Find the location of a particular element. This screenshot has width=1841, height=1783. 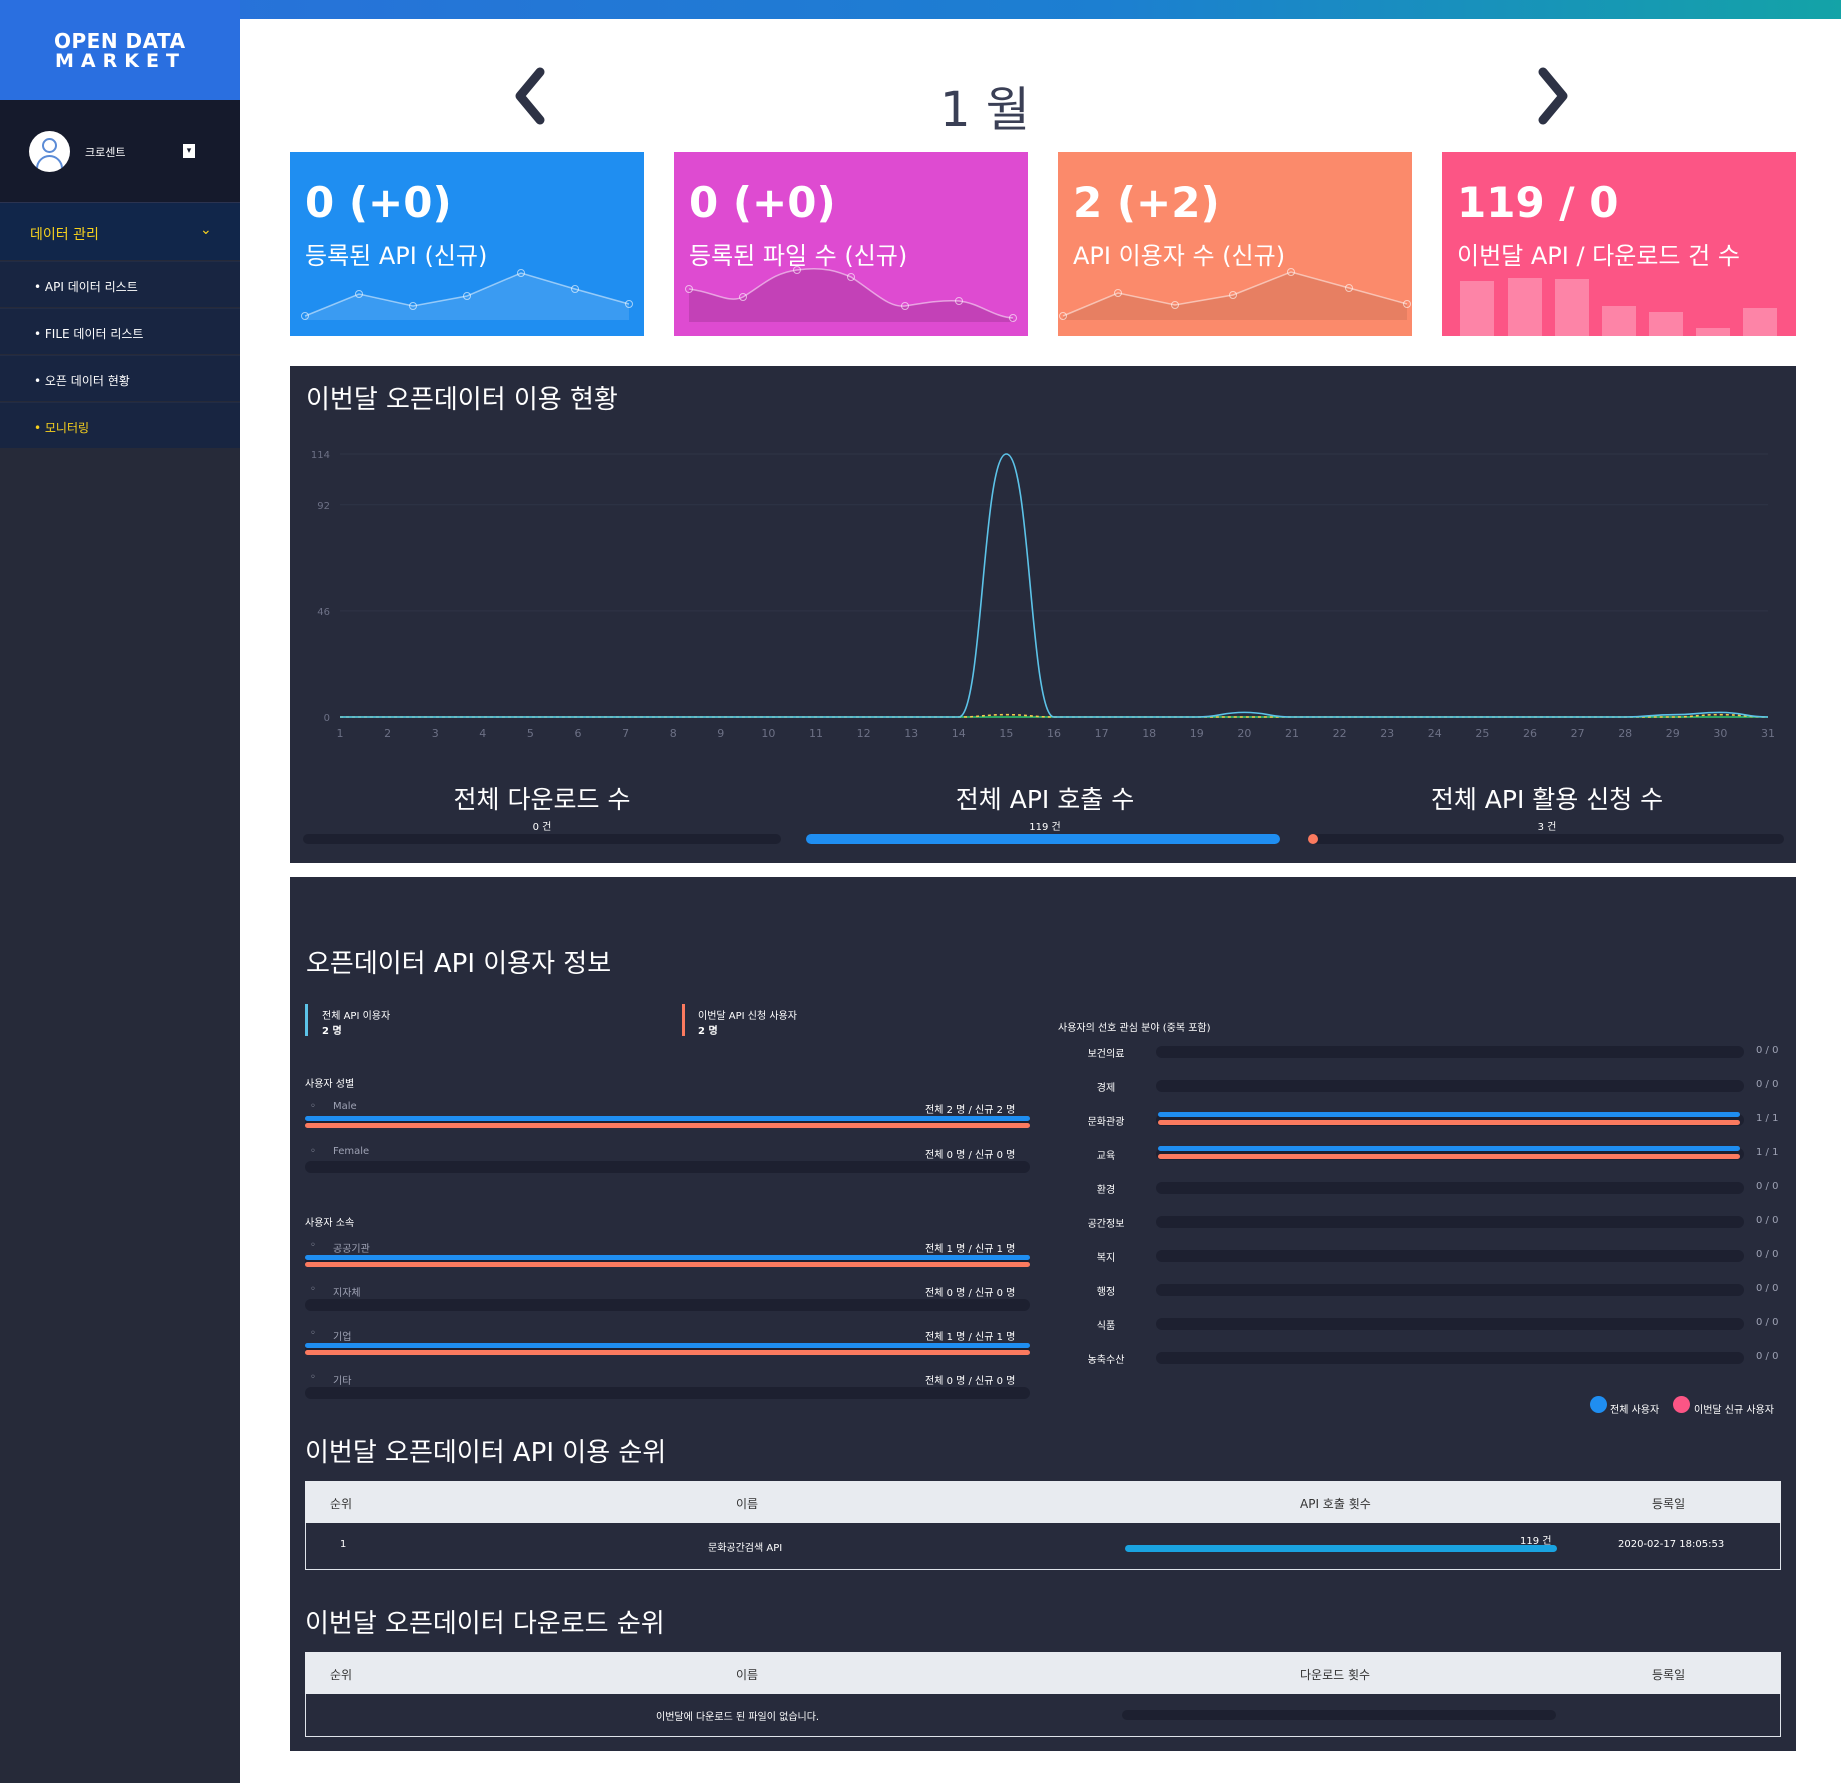

x-tick-label: 20 is located at coordinates (1244, 733).